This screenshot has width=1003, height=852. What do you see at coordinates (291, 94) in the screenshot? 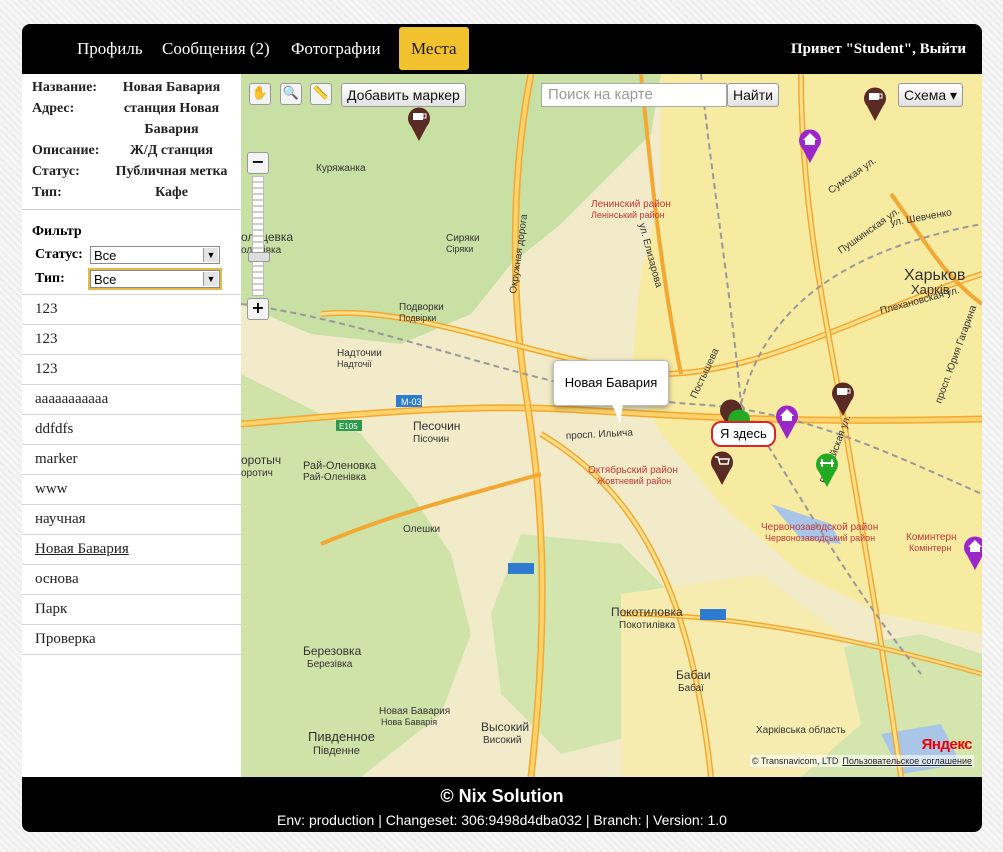
I see `zoom-area-icon: 🔍` at bounding box center [291, 94].